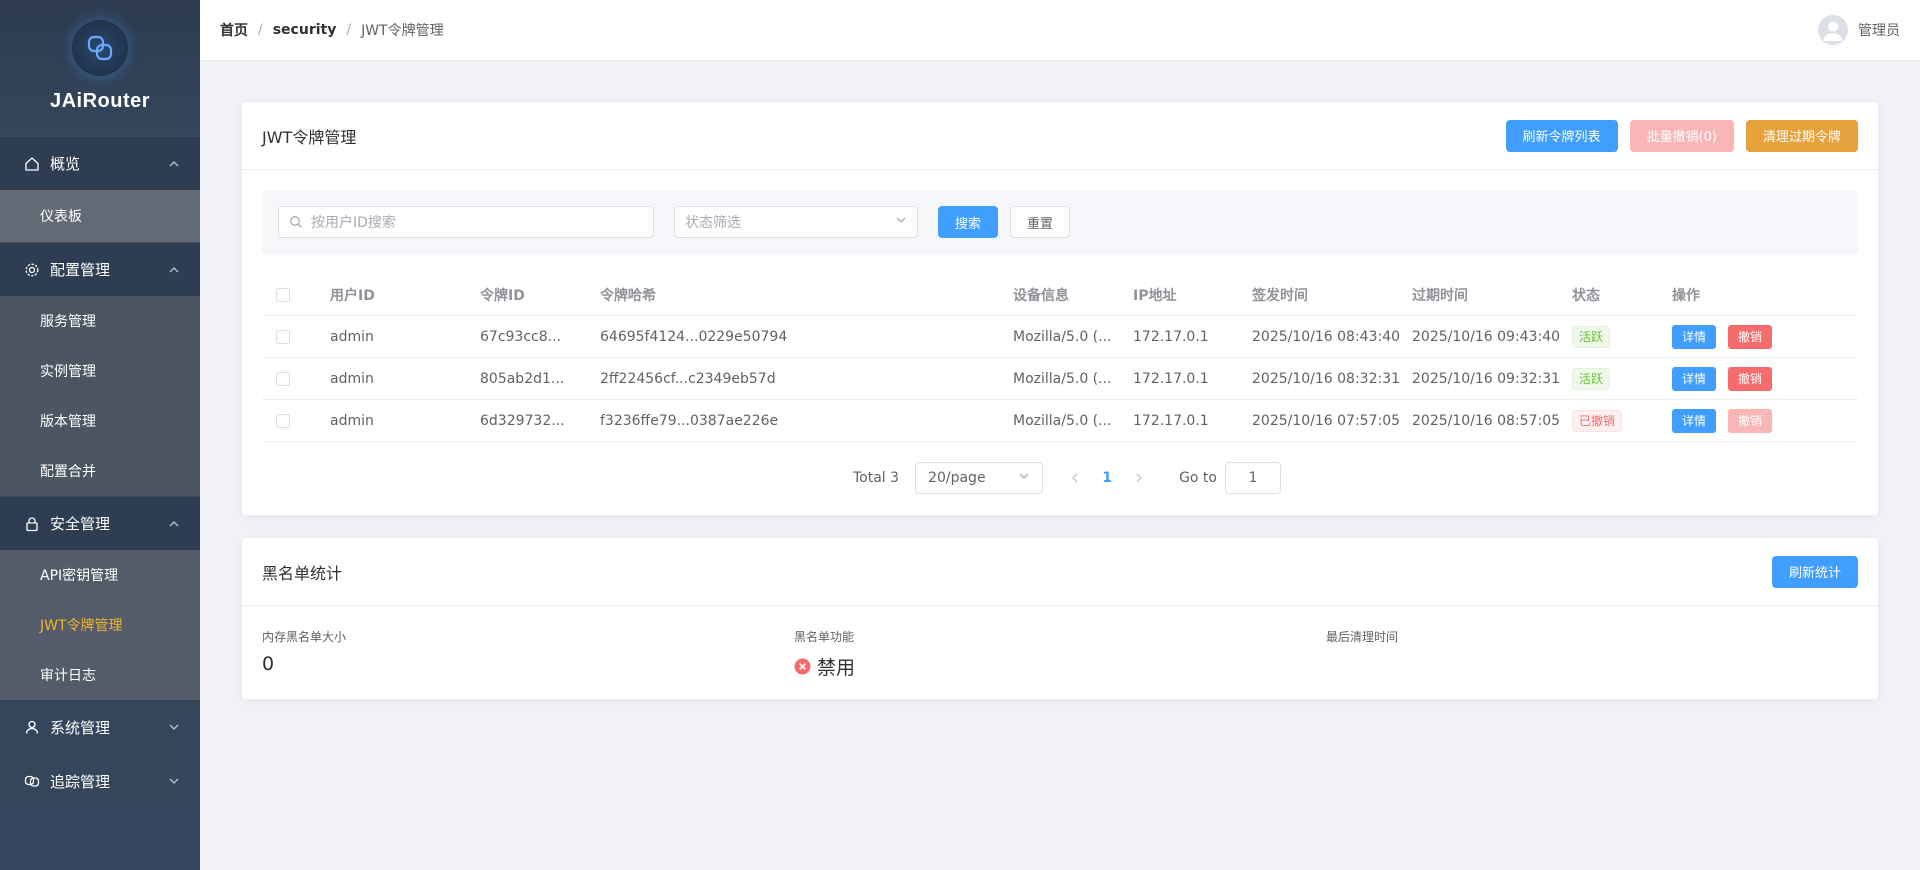 The image size is (1920, 870). Describe the element at coordinates (796, 222) in the screenshot. I see `status-select: 状态筛选` at that location.